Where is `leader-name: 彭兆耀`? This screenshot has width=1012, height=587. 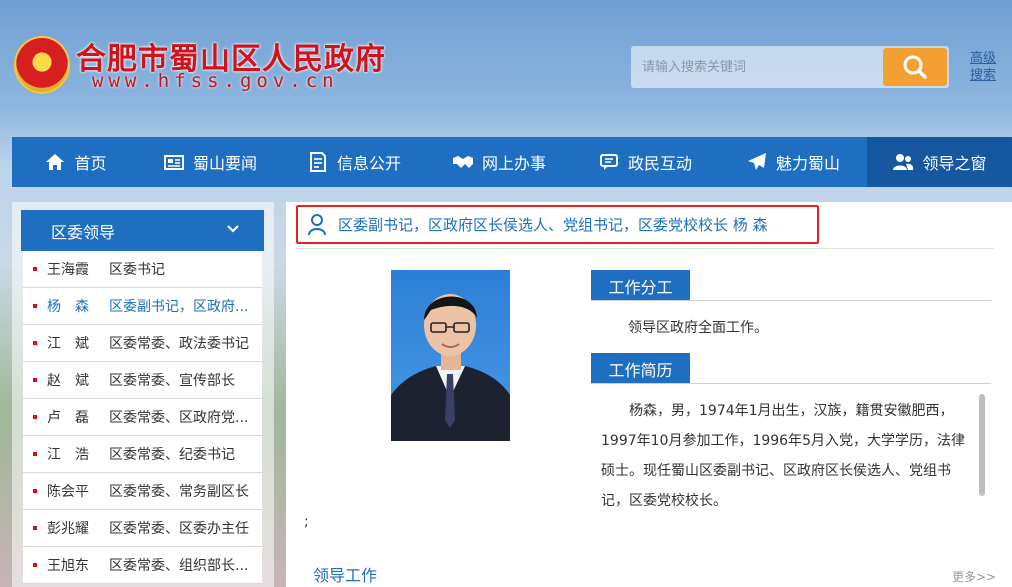 leader-name: 彭兆耀 is located at coordinates (68, 529).